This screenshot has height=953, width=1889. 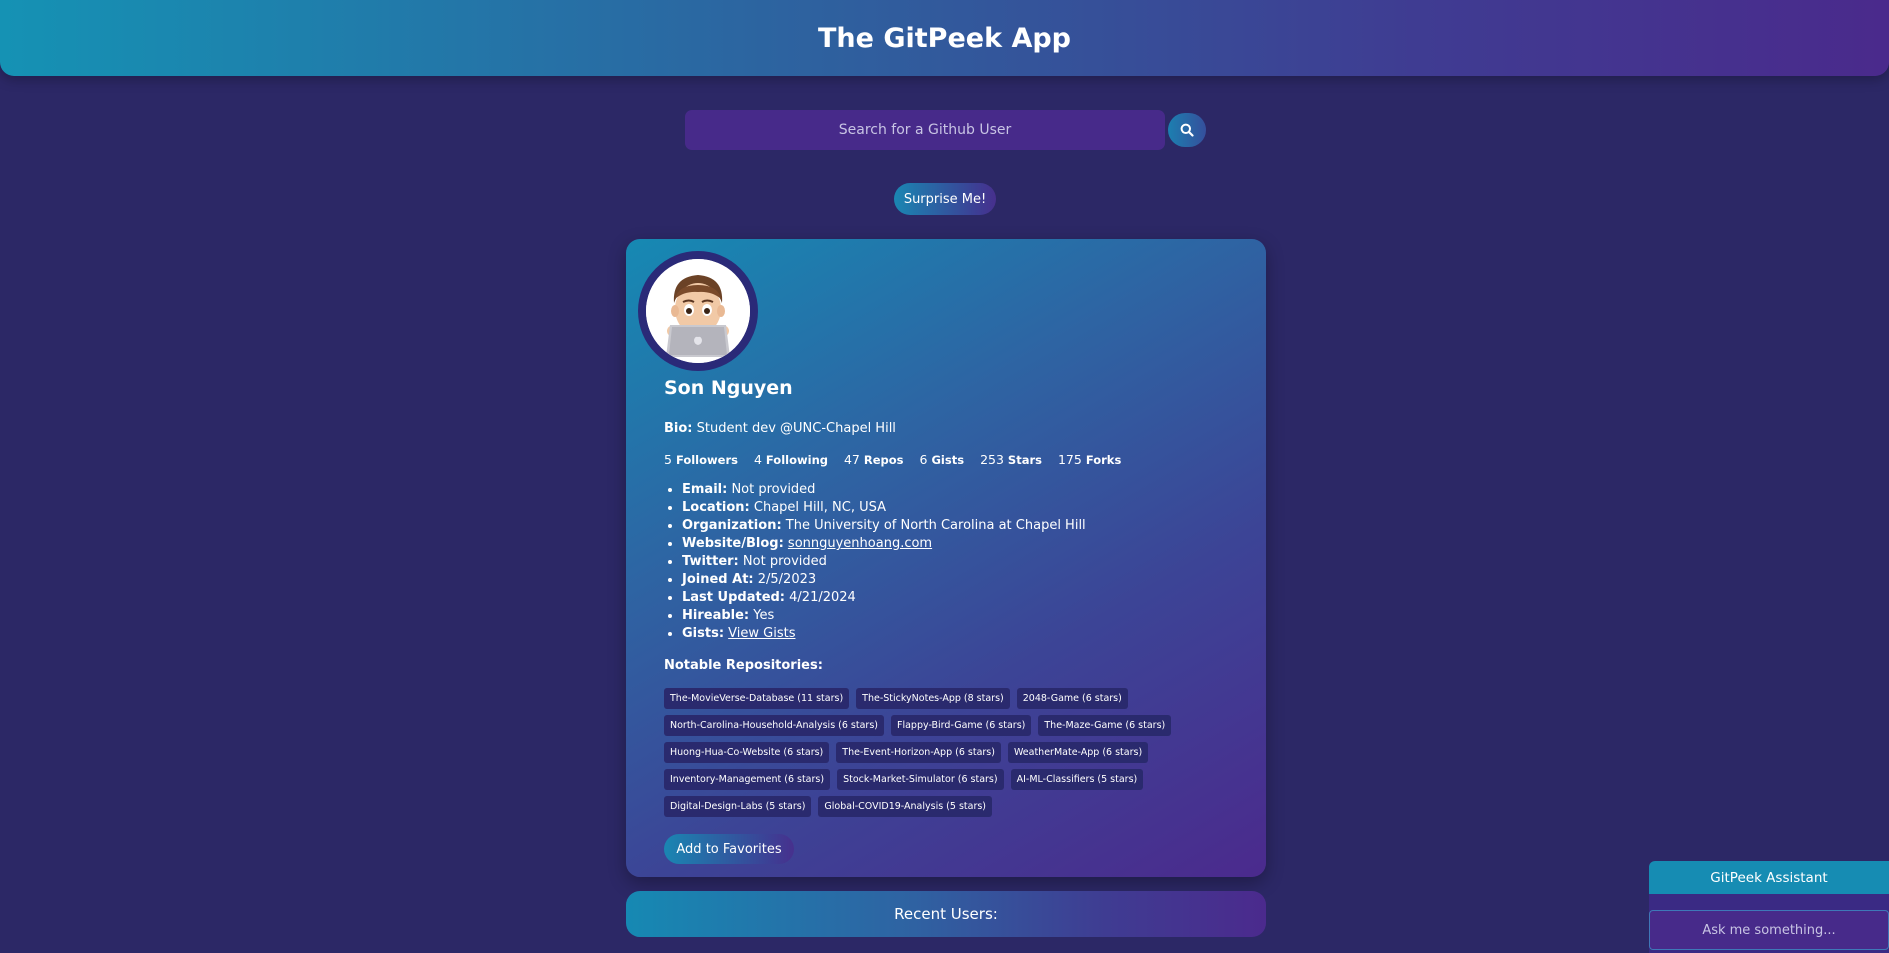 What do you see at coordinates (945, 199) in the screenshot?
I see `surprise-me-button: Surprise Me!` at bounding box center [945, 199].